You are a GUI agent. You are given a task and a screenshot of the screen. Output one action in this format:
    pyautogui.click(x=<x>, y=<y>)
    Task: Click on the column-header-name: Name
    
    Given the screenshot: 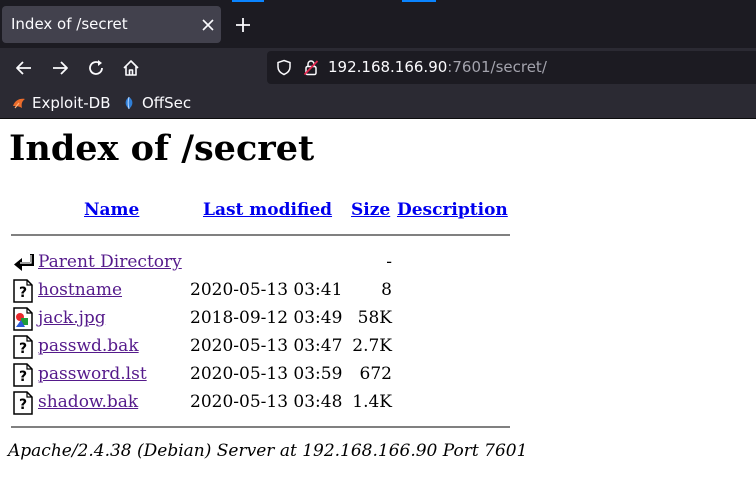 What is the action you would take?
    pyautogui.click(x=111, y=210)
    